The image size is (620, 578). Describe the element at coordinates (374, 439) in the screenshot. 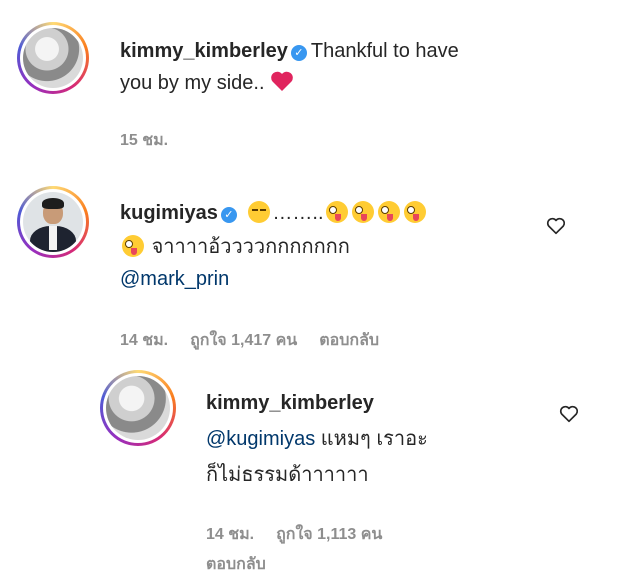

I see `reply-body: แหมๆ เราอะ` at that location.